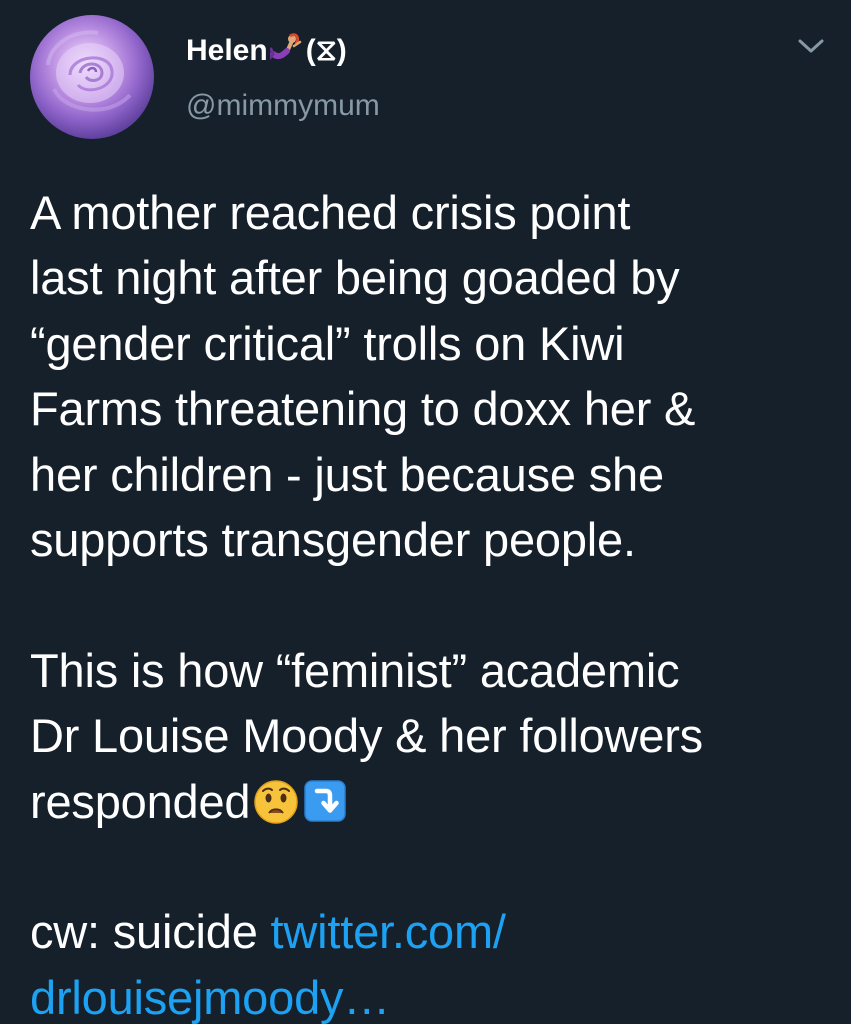 The image size is (851, 1024). I want to click on mermaid-icon, so click(285, 46).